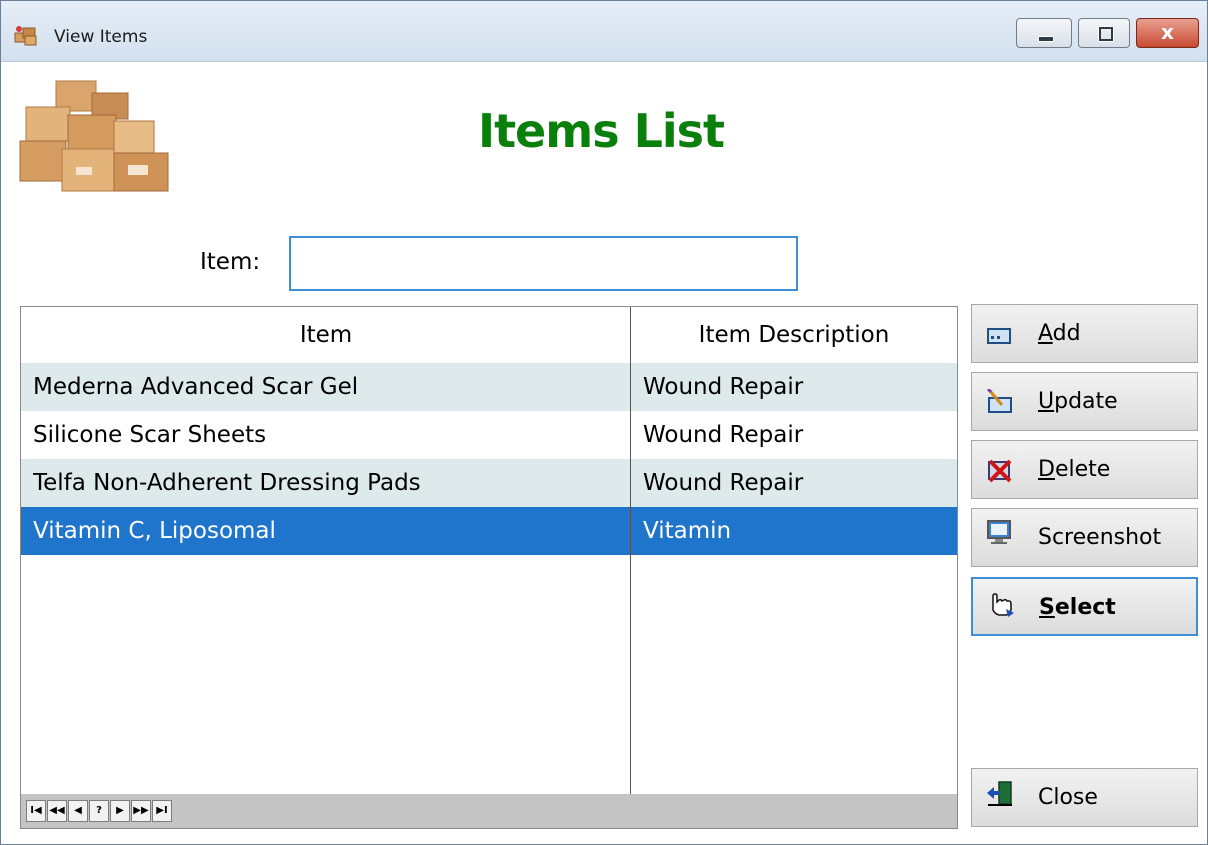 Image resolution: width=1208 pixels, height=845 pixels. What do you see at coordinates (794, 335) in the screenshot?
I see `column-header-description: Item Description` at bounding box center [794, 335].